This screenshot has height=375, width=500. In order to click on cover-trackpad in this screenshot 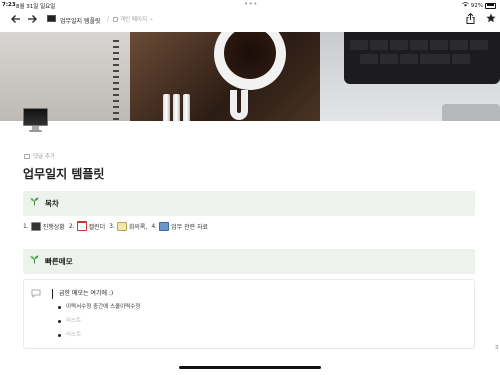, I will do `click(471, 112)`.